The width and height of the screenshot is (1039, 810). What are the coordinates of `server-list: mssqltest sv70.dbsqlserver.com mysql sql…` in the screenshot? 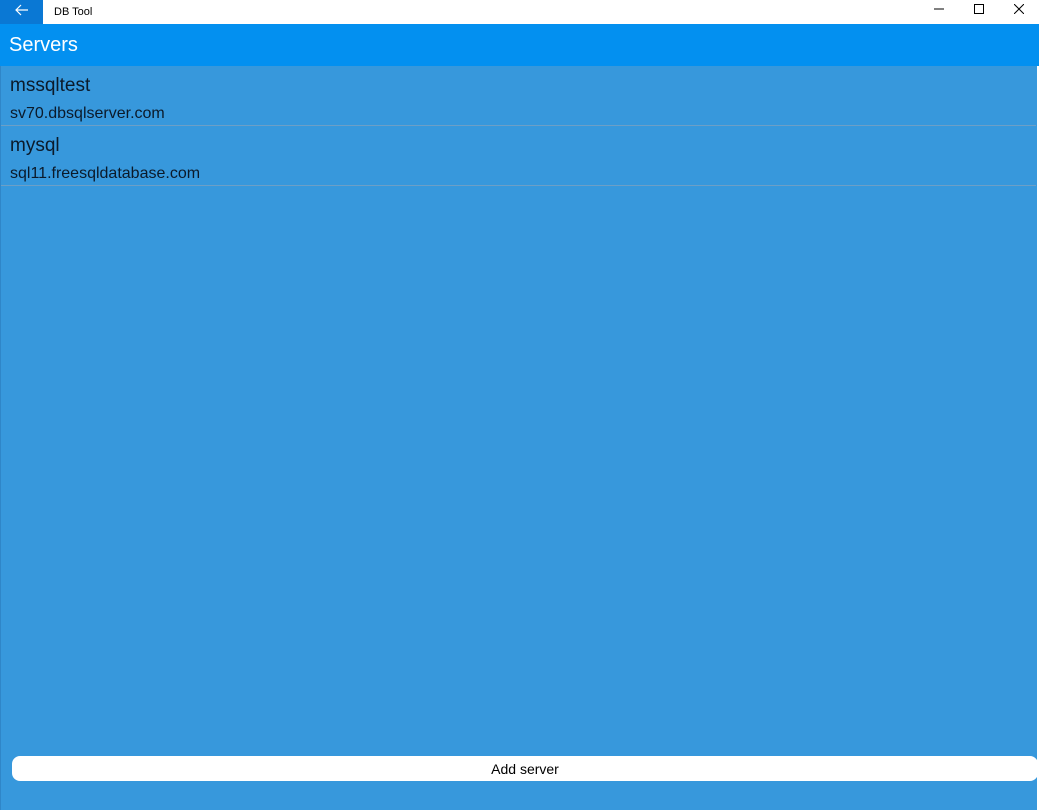 It's located at (518, 126).